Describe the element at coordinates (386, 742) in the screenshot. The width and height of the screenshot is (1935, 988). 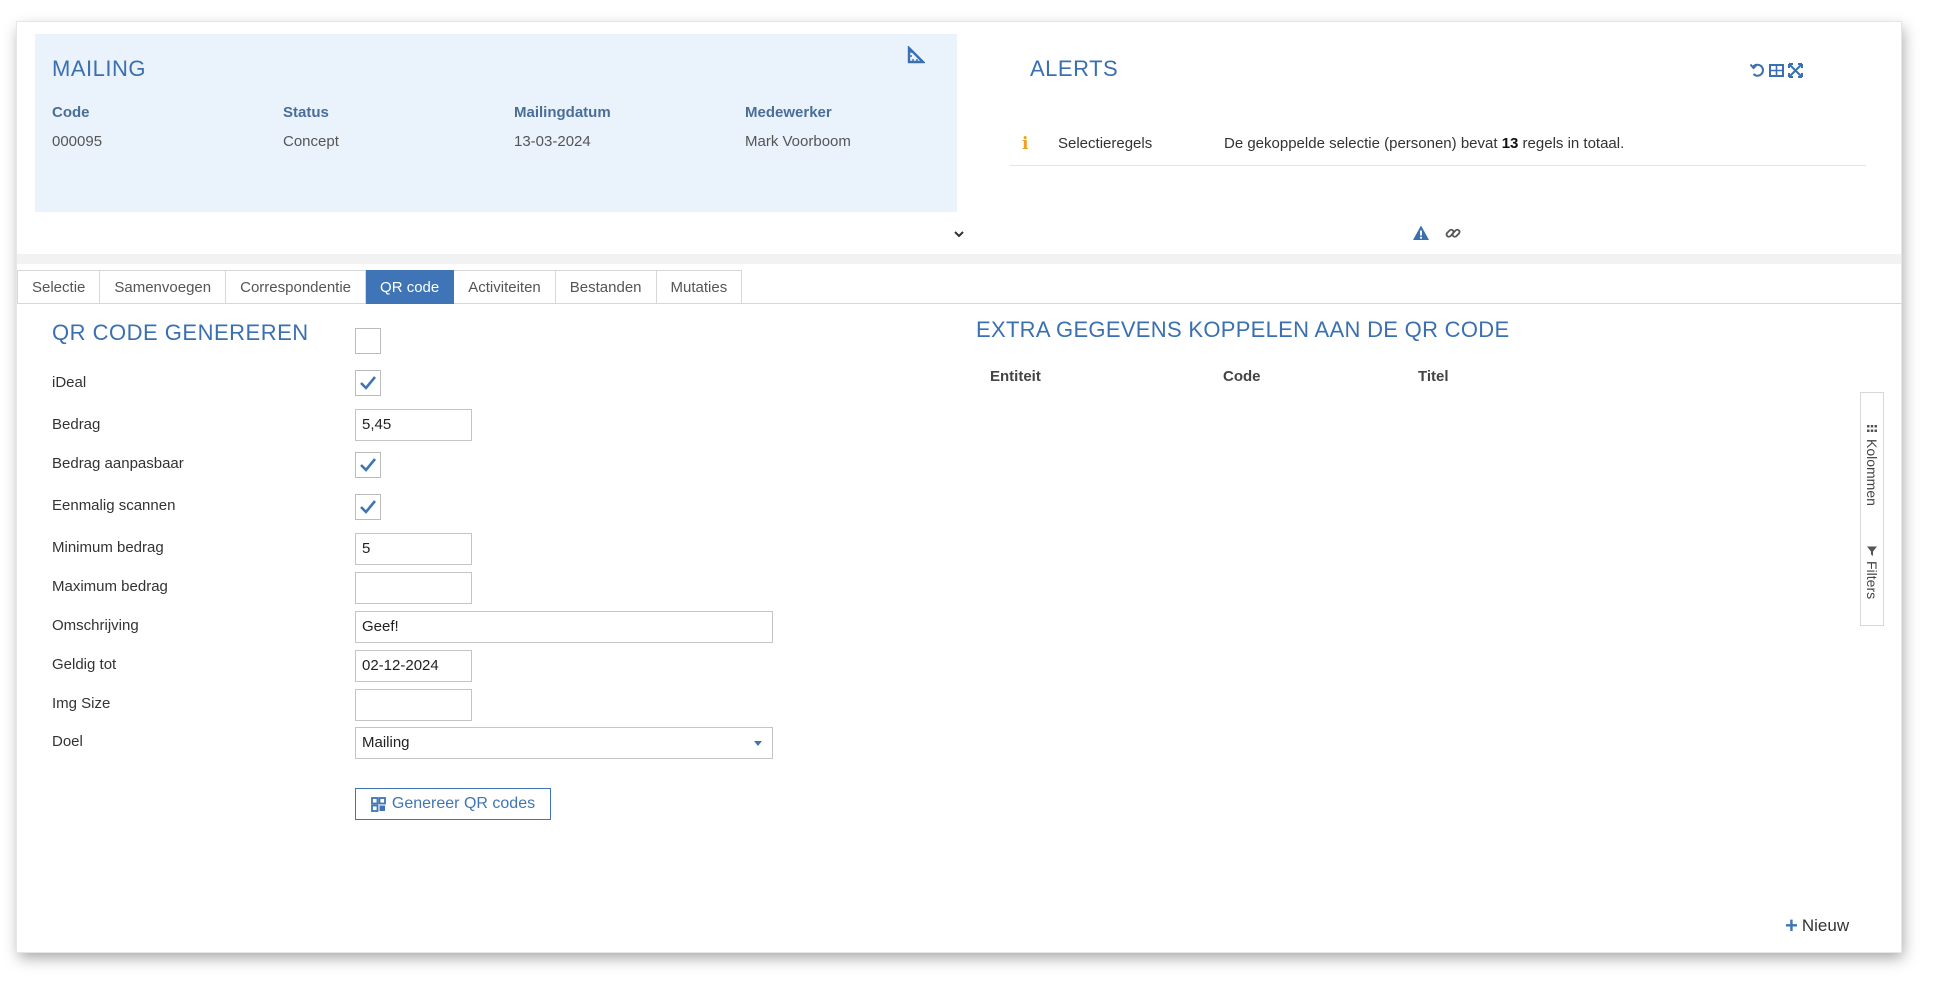
I see `doel-selected-value: Mailing` at that location.